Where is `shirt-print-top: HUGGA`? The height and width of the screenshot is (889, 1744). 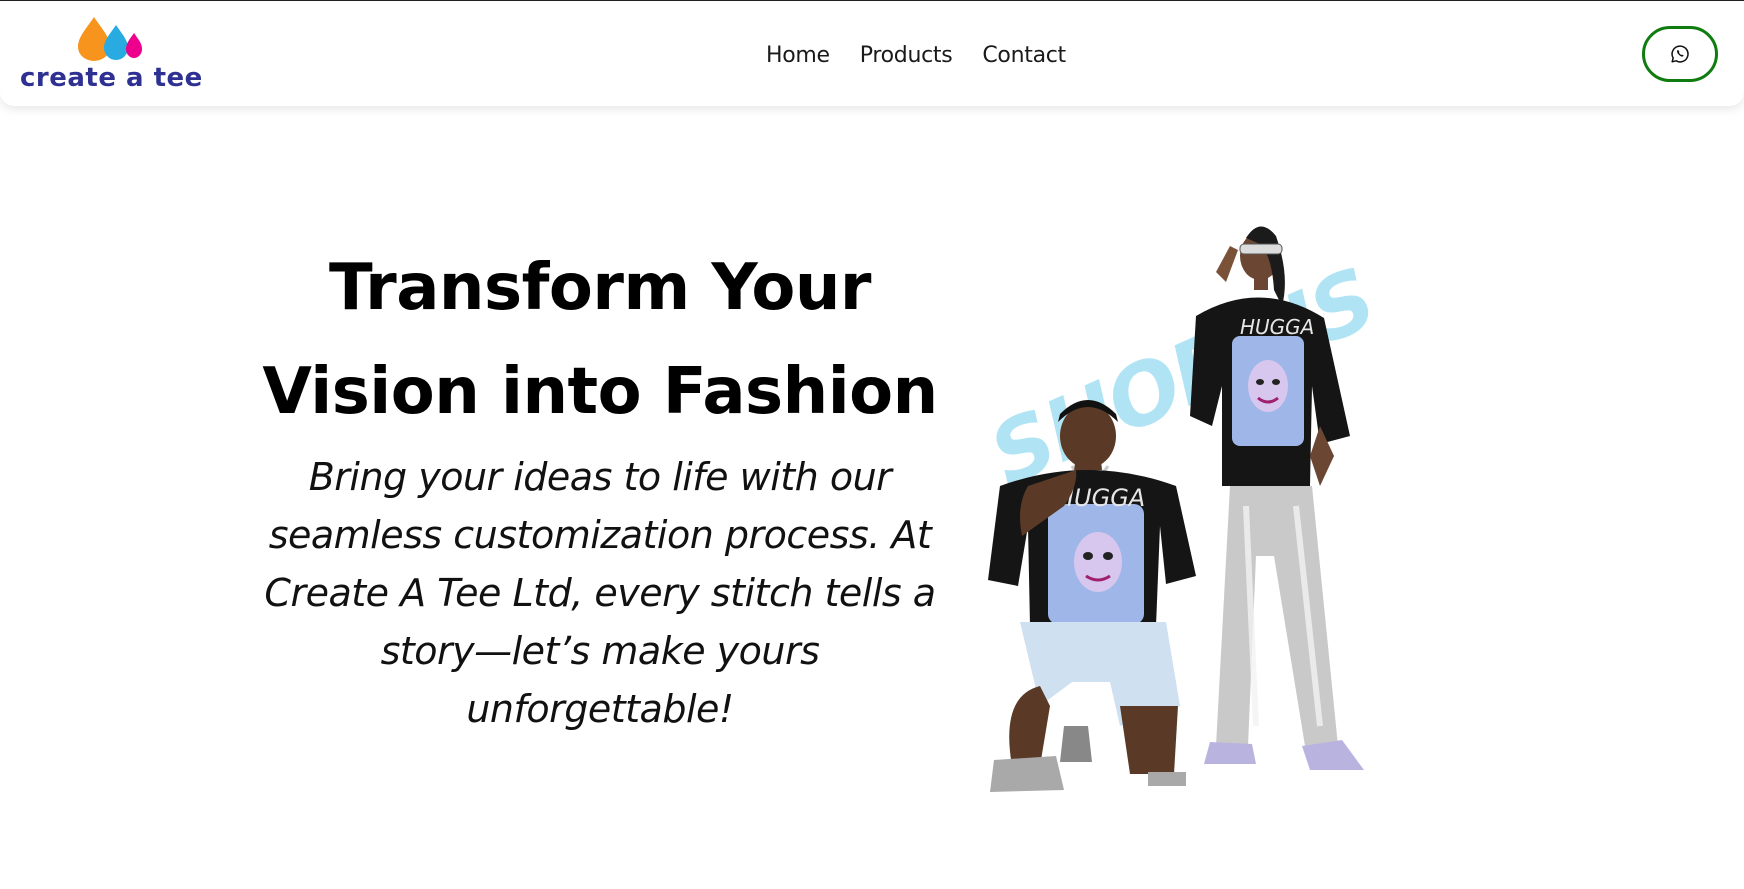 shirt-print-top: HUGGA is located at coordinates (1277, 327).